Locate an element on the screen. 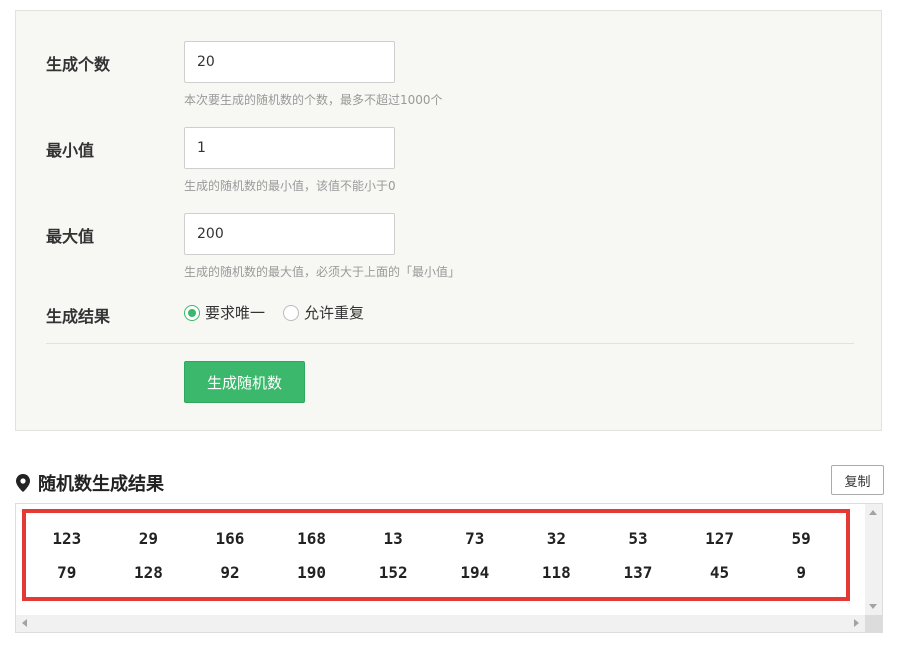  result-number: 53 is located at coordinates (638, 538).